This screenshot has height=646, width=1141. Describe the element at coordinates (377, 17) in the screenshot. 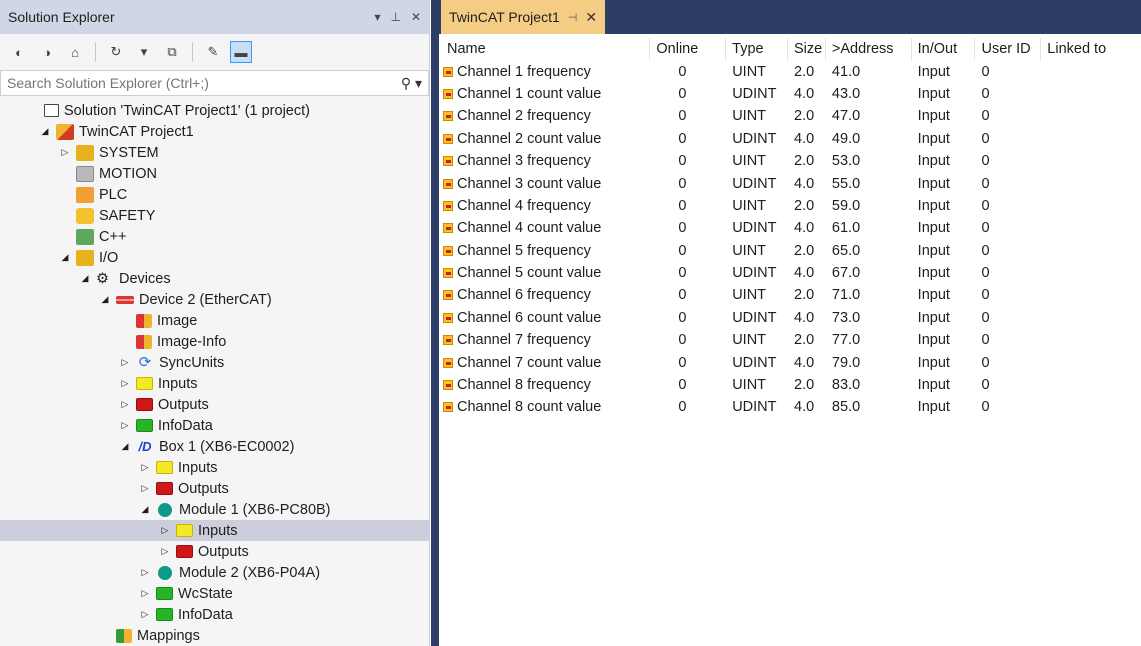

I see `dropdown-icon: ▾` at that location.